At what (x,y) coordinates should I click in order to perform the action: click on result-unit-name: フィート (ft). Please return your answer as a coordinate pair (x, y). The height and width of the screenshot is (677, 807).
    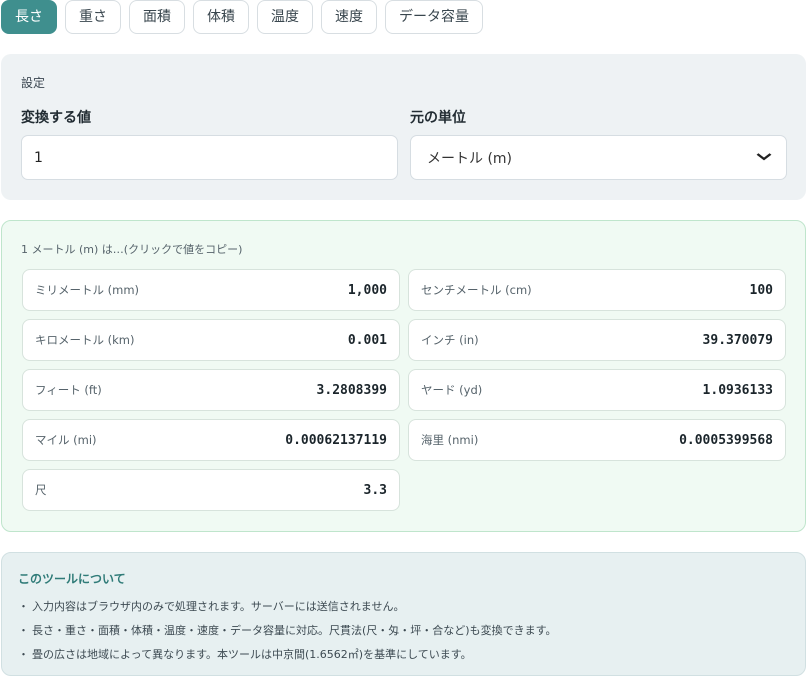
    Looking at the image, I should click on (68, 390).